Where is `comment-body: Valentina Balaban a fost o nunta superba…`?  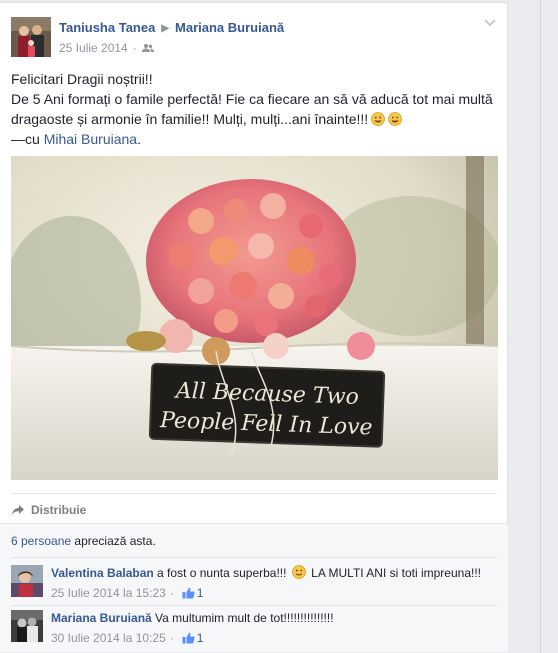
comment-body: Valentina Balaban a fost o nunta superba… is located at coordinates (274, 583).